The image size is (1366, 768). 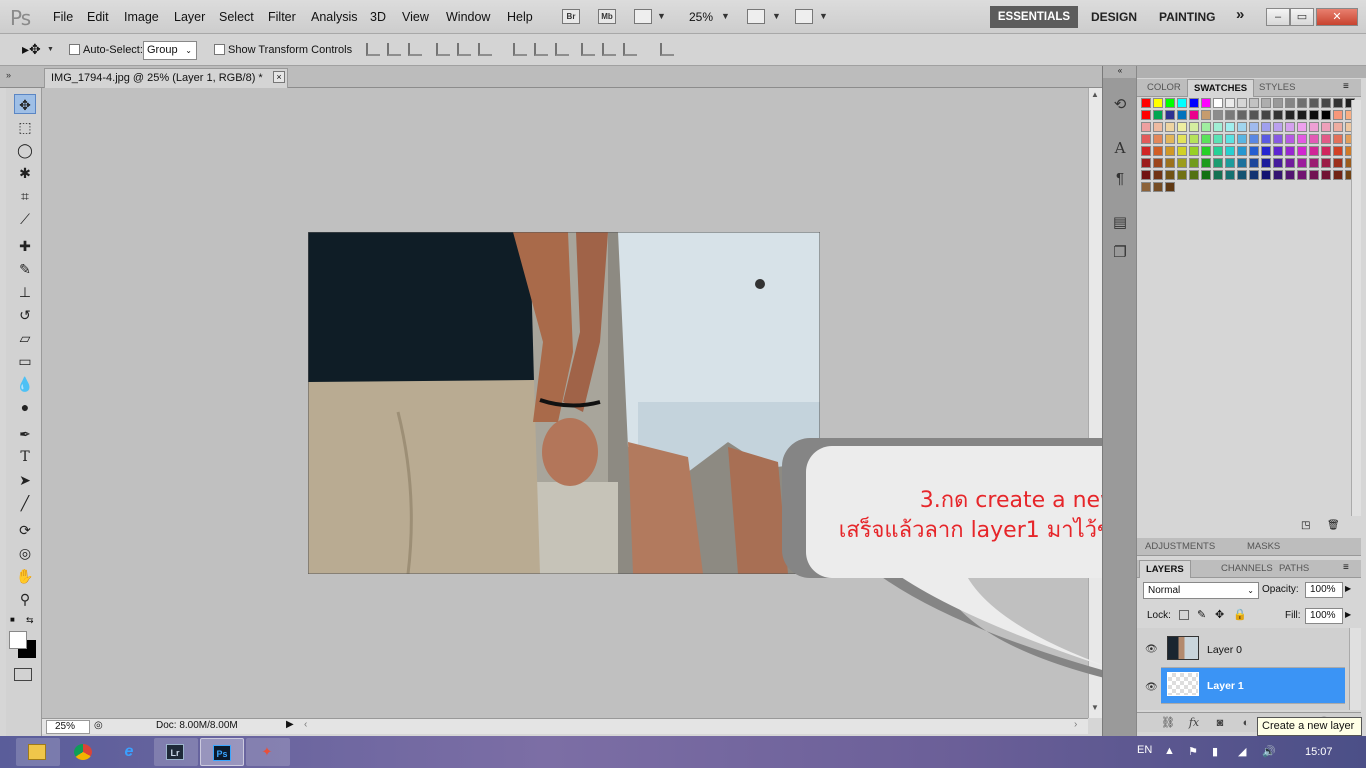 I want to click on lasso-tool: ◯, so click(x=25, y=150).